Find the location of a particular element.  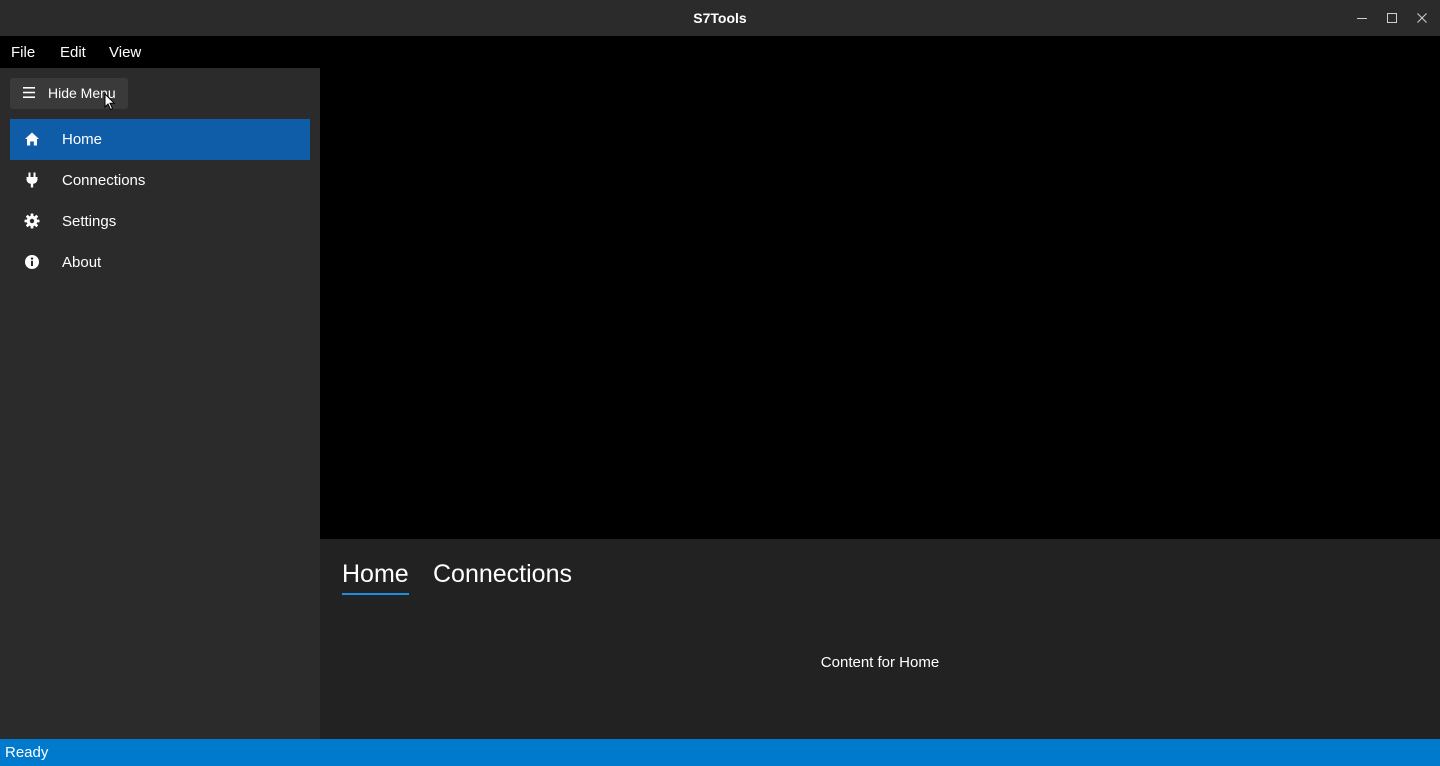

gear-icon is located at coordinates (32, 221).